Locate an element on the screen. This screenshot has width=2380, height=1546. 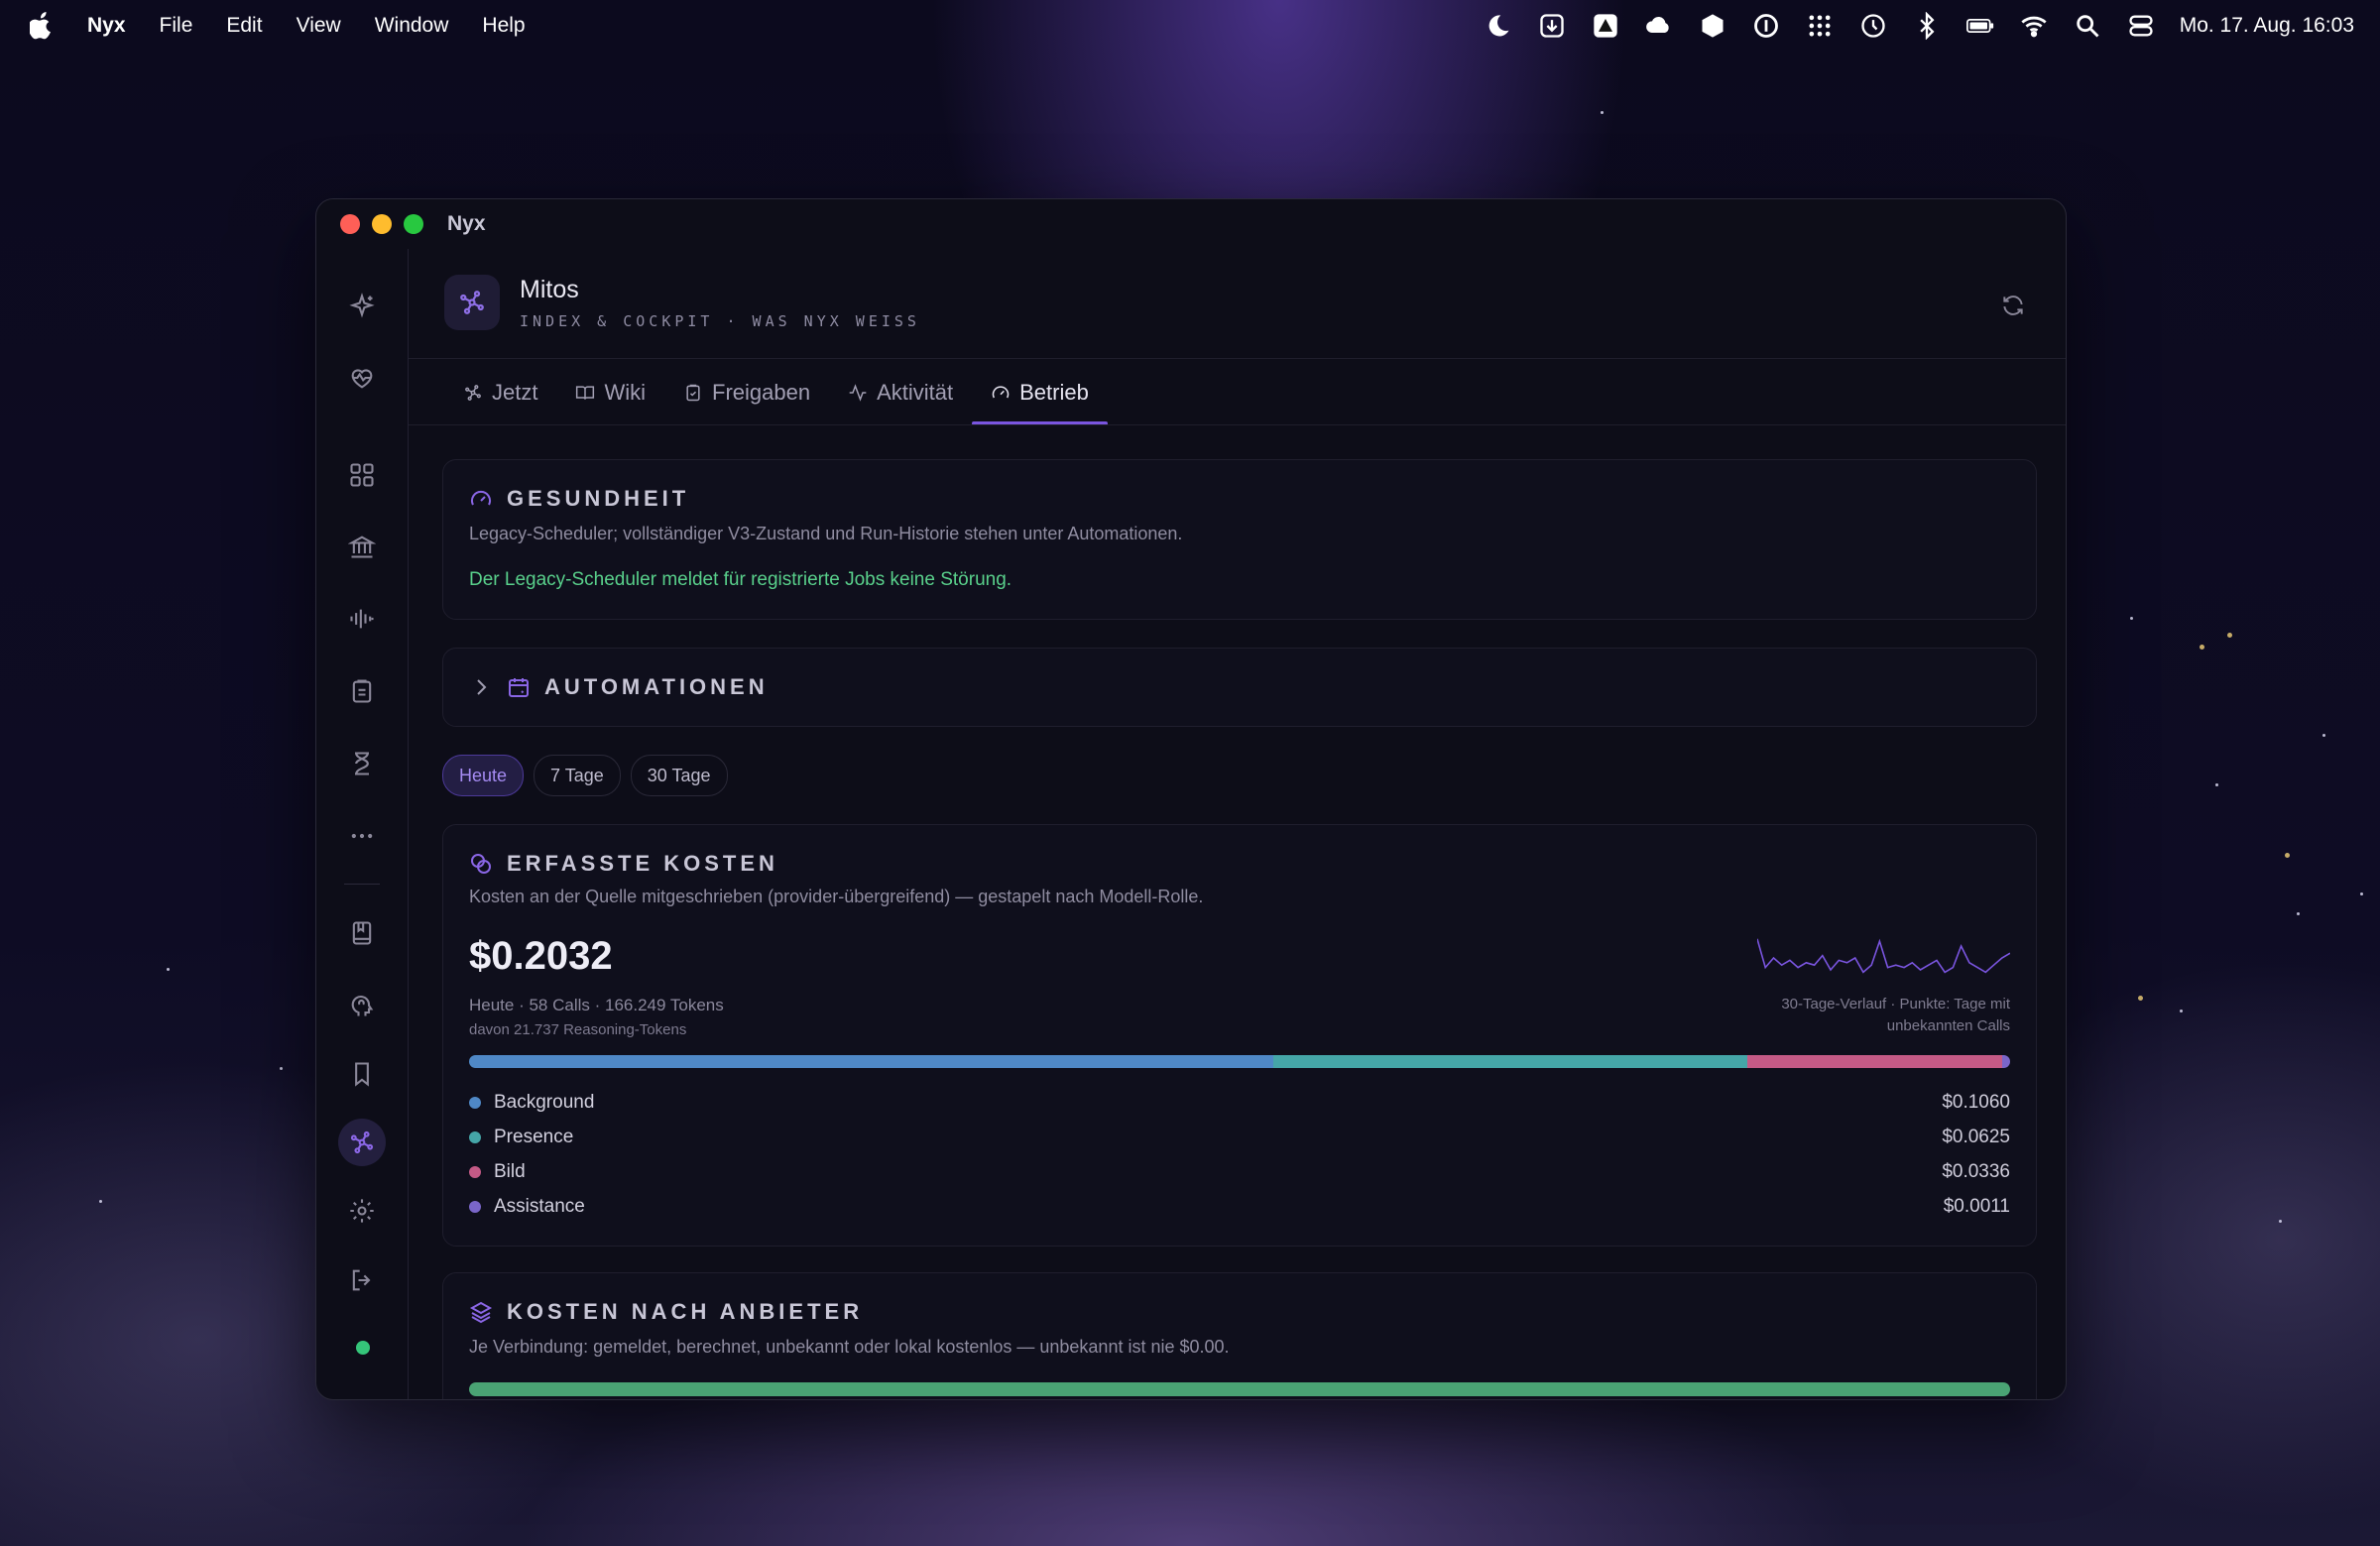
tab-jetzt: Jetzt is located at coordinates (500, 392).